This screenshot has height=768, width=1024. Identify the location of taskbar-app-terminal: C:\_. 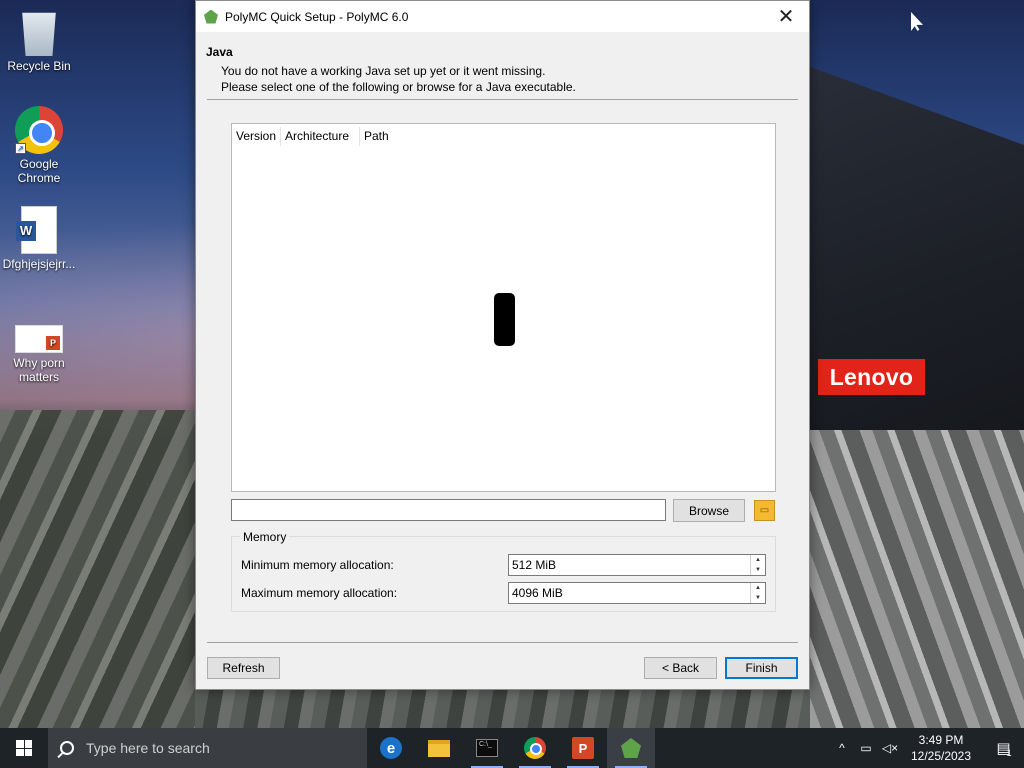
(487, 748).